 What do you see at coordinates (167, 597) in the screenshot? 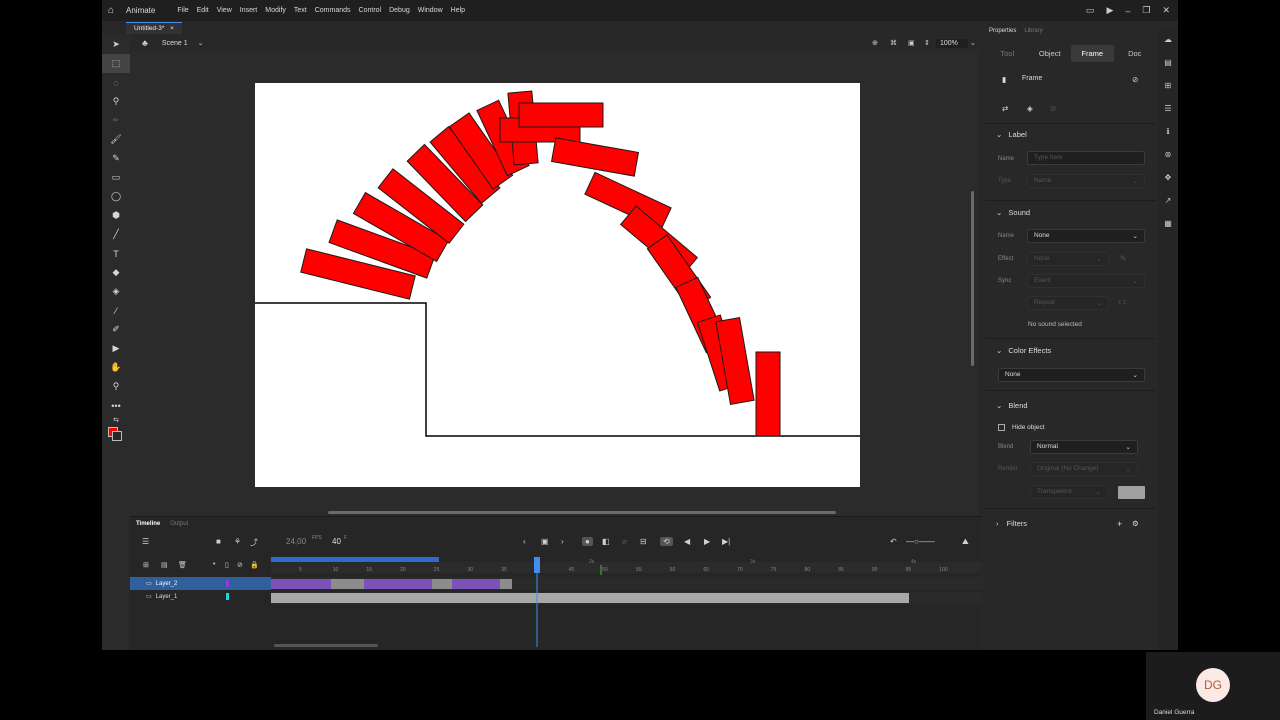
I see `layer-name: Layer_1` at bounding box center [167, 597].